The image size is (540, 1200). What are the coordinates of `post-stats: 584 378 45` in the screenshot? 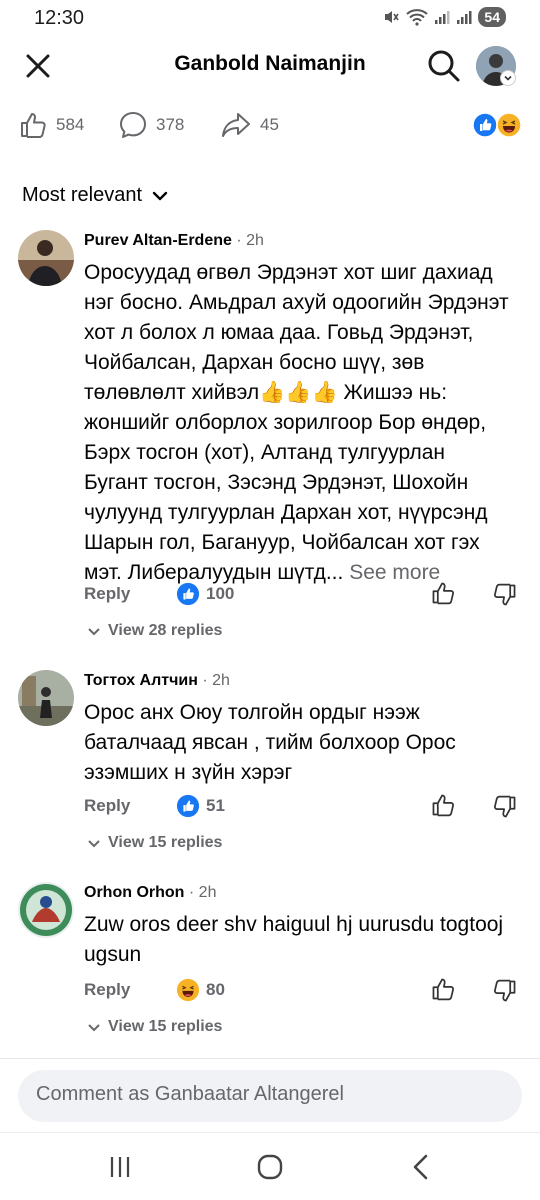 It's located at (270, 125).